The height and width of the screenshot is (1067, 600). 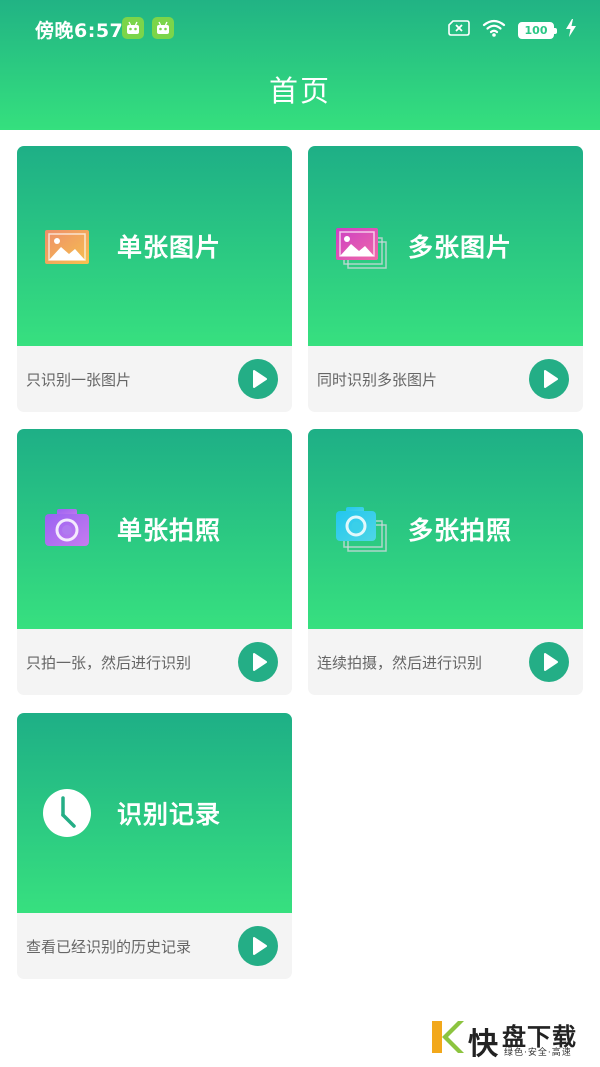 What do you see at coordinates (300, 65) in the screenshot?
I see `app-header: 傍晚6:57 100 首页` at bounding box center [300, 65].